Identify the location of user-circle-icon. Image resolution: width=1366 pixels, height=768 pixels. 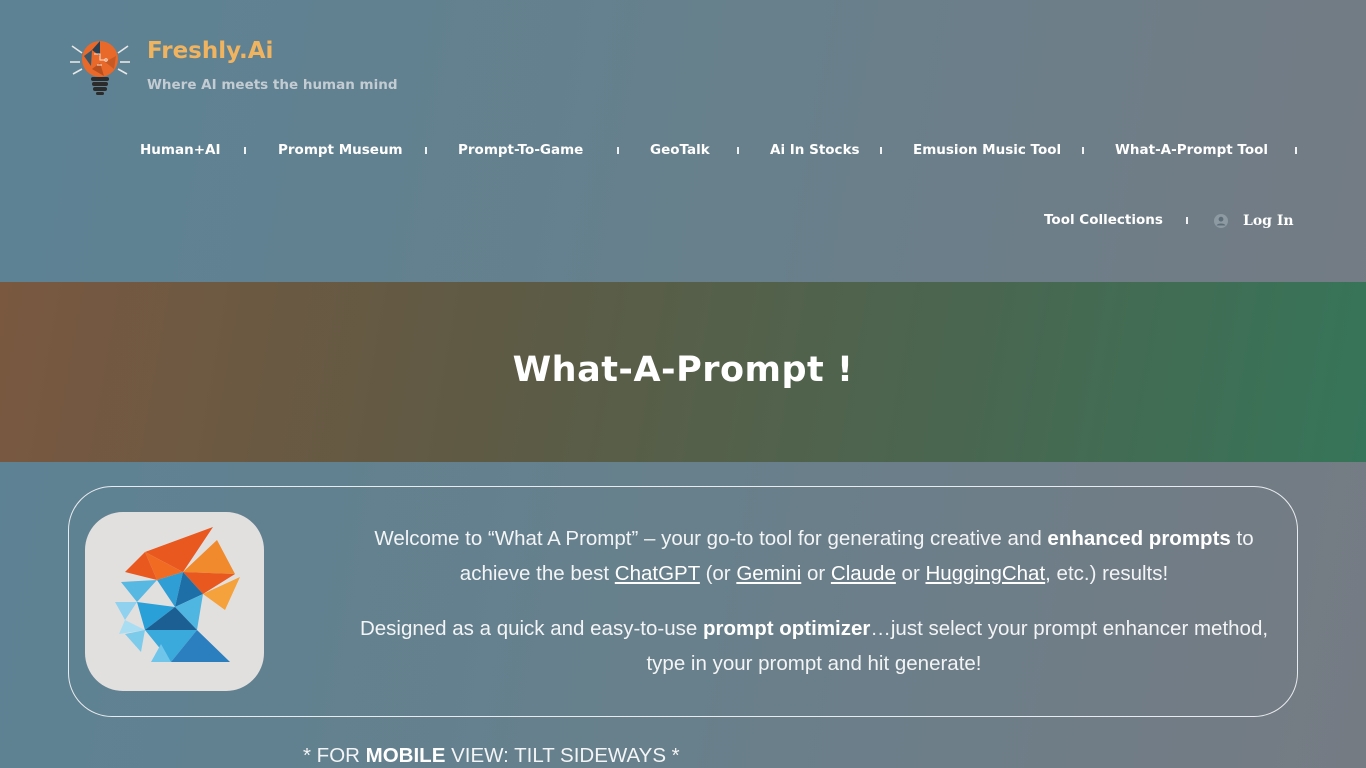
(1221, 221).